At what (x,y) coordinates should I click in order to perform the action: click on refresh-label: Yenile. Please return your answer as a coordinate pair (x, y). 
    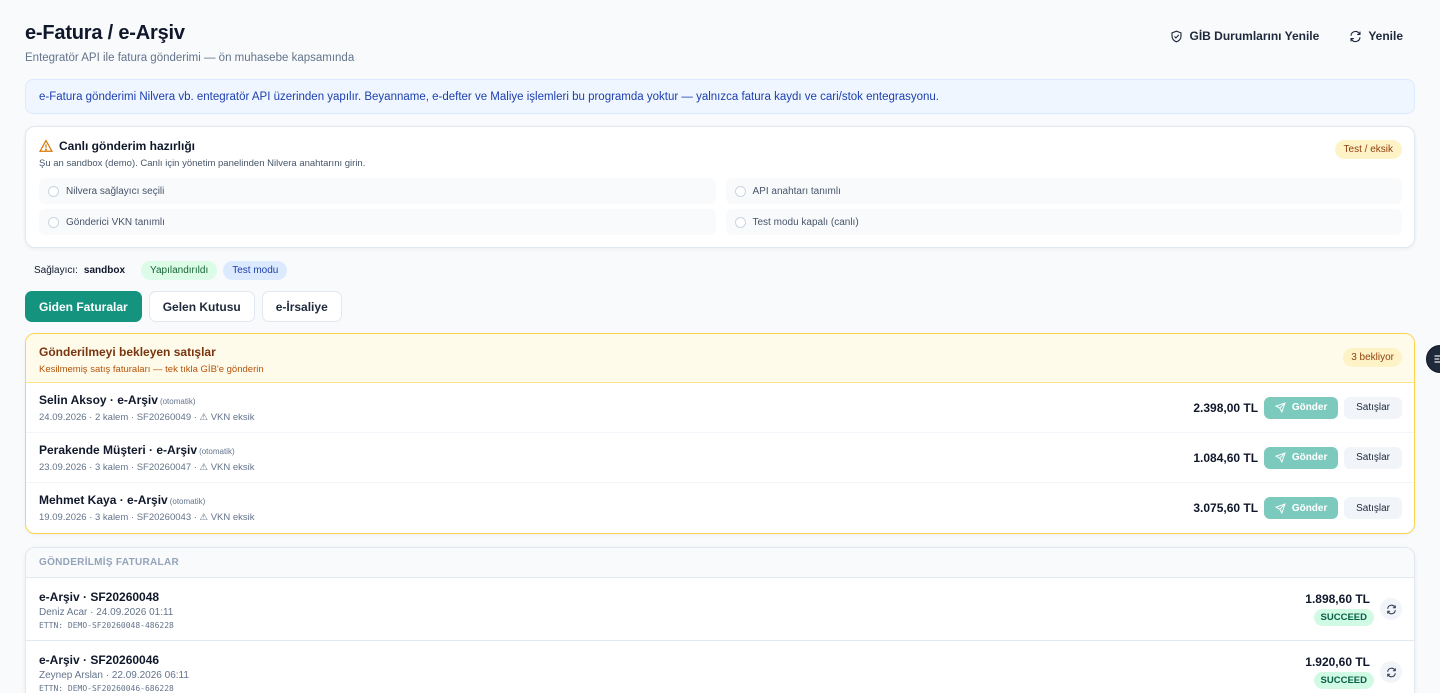
    Looking at the image, I should click on (1385, 36).